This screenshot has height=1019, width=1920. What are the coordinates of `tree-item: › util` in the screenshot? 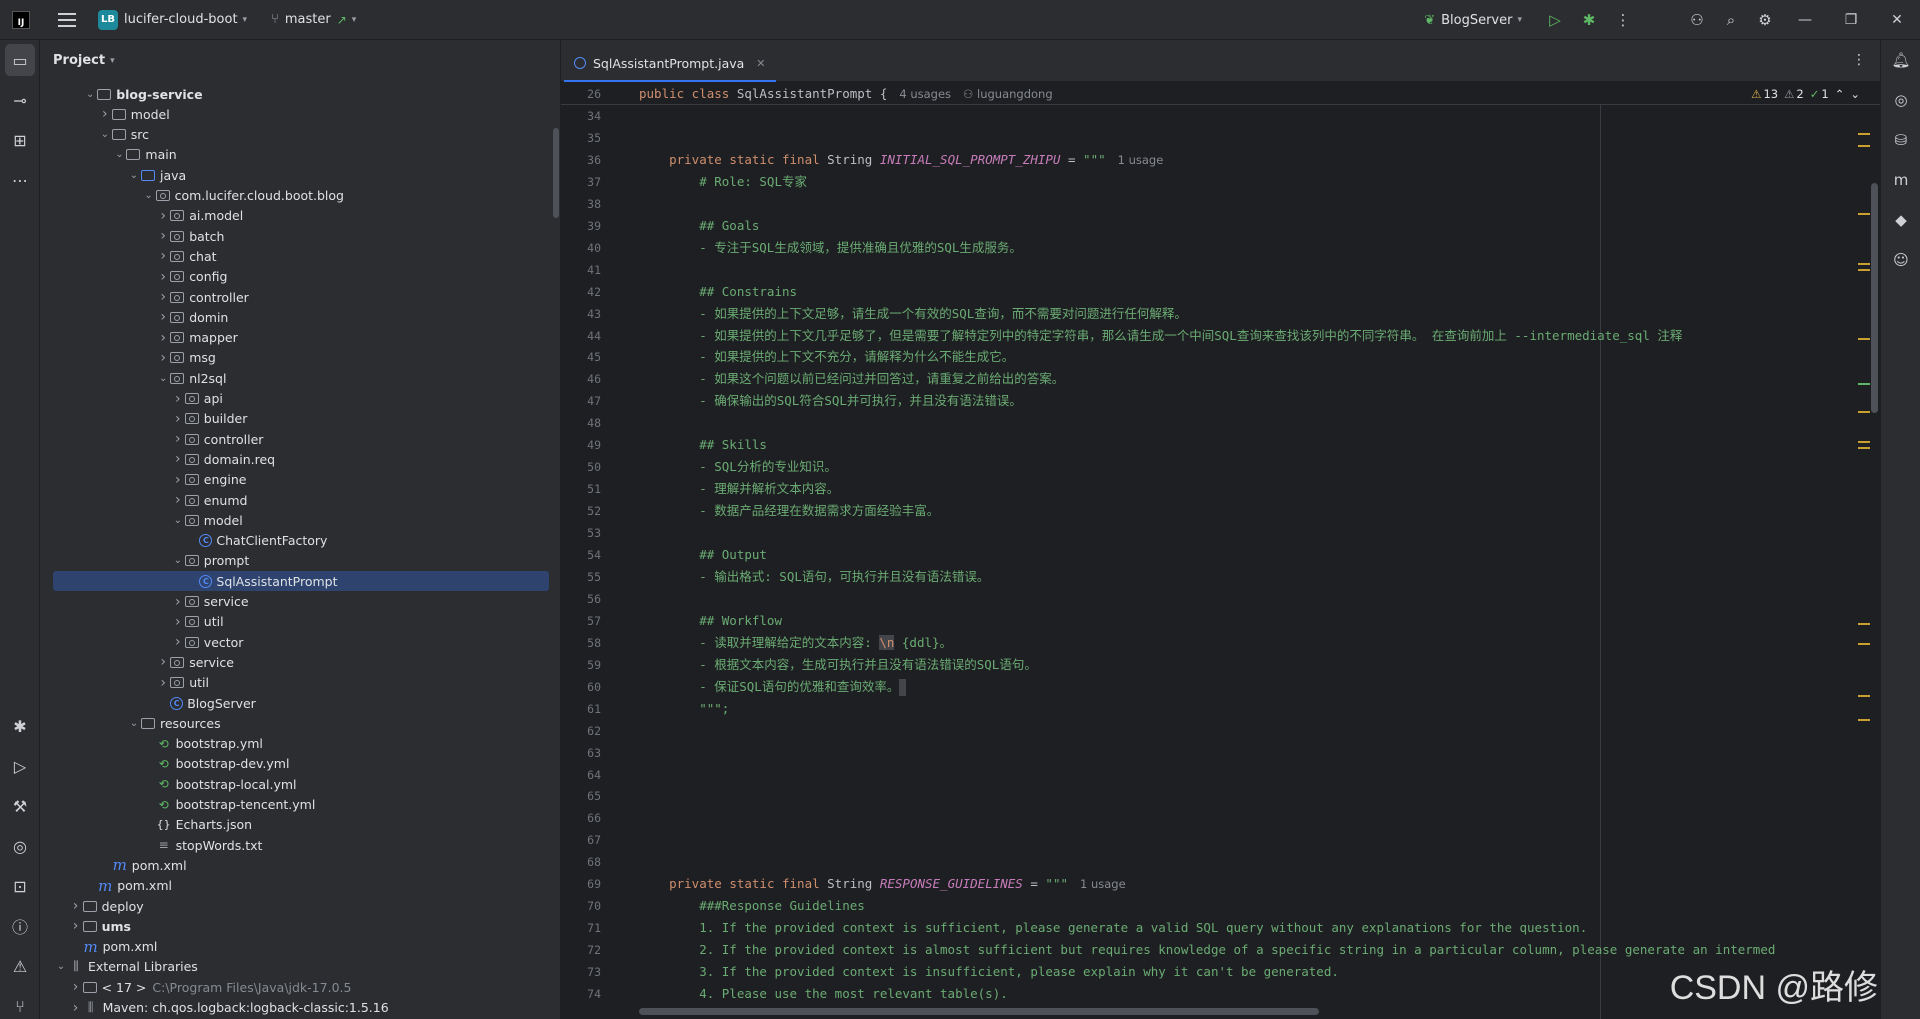 It's located at (300, 622).